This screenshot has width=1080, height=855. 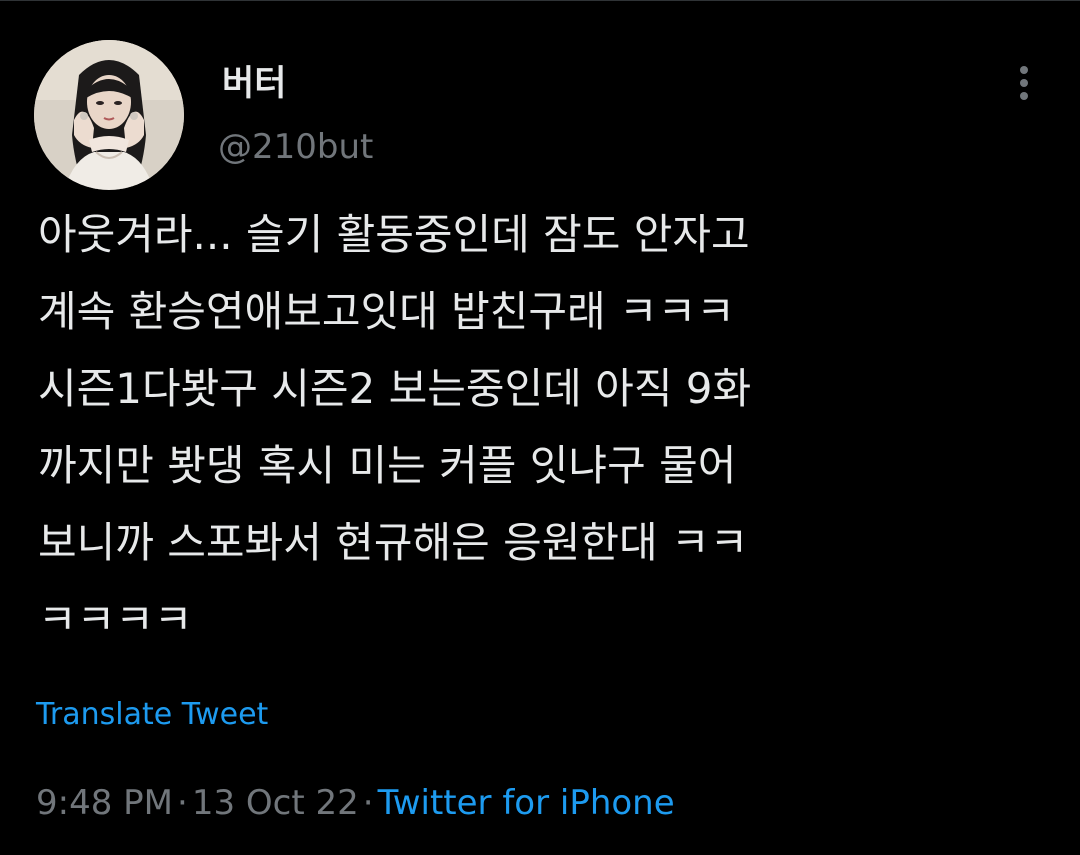 What do you see at coordinates (104, 803) in the screenshot?
I see `tweet-time: 9:48 PM` at bounding box center [104, 803].